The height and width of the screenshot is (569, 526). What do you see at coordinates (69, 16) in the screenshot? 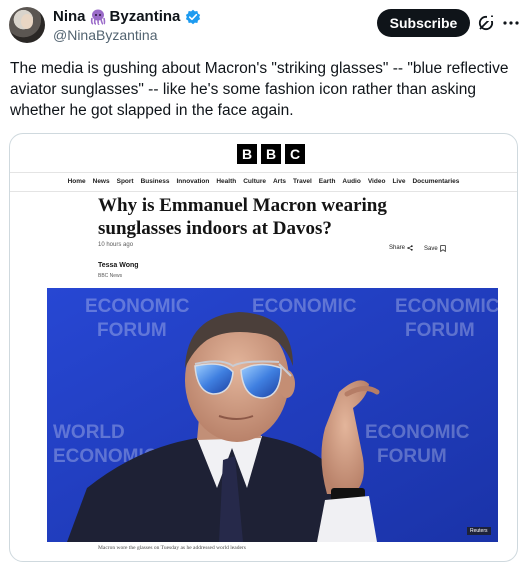
I see `display-name: Nina` at bounding box center [69, 16].